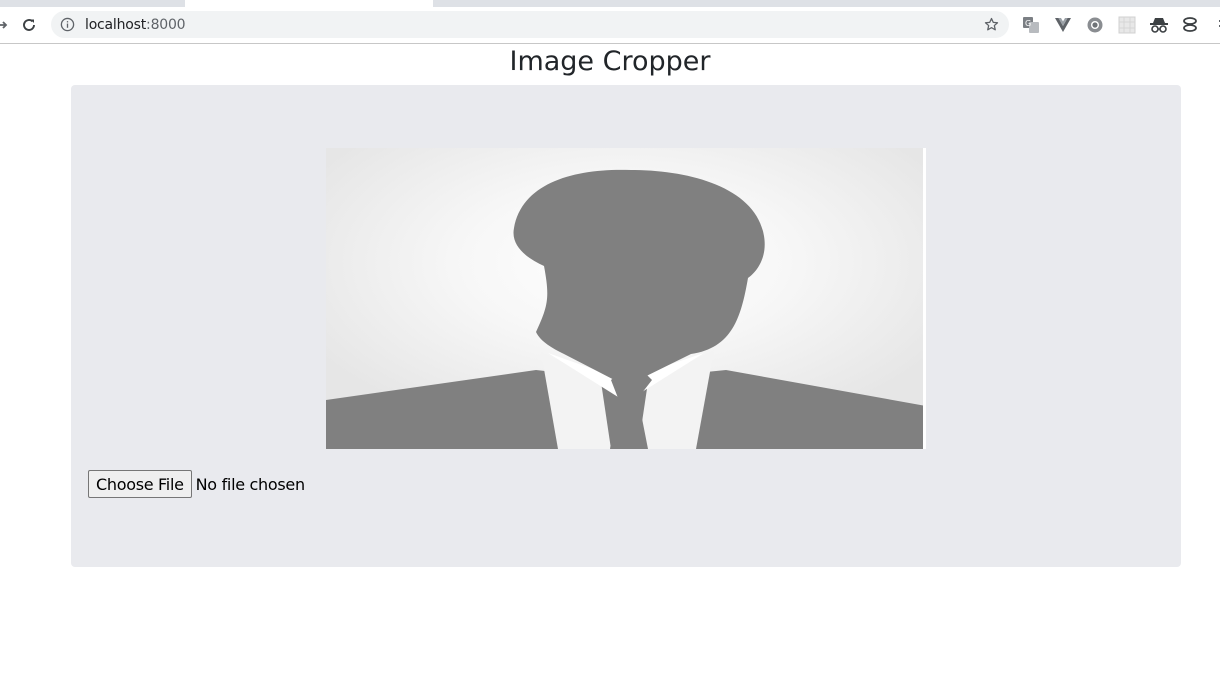  I want to click on file-input: Choose File No file chosen, so click(196, 484).